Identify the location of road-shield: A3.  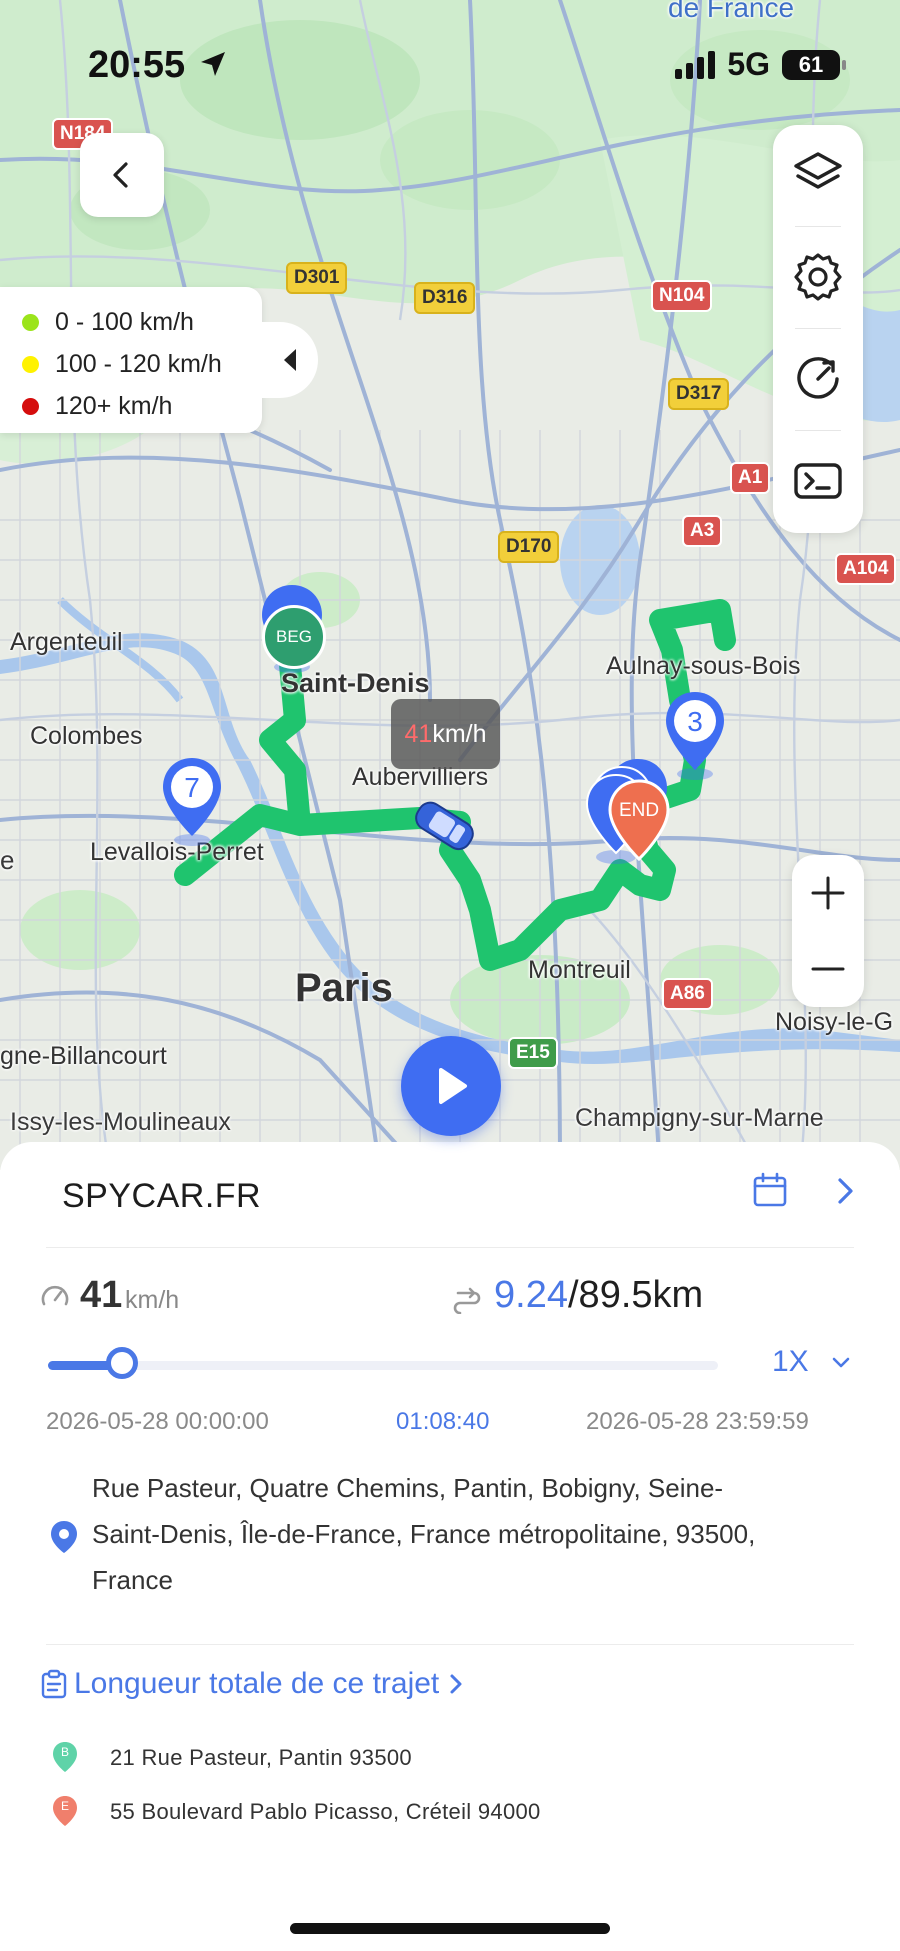
(702, 531).